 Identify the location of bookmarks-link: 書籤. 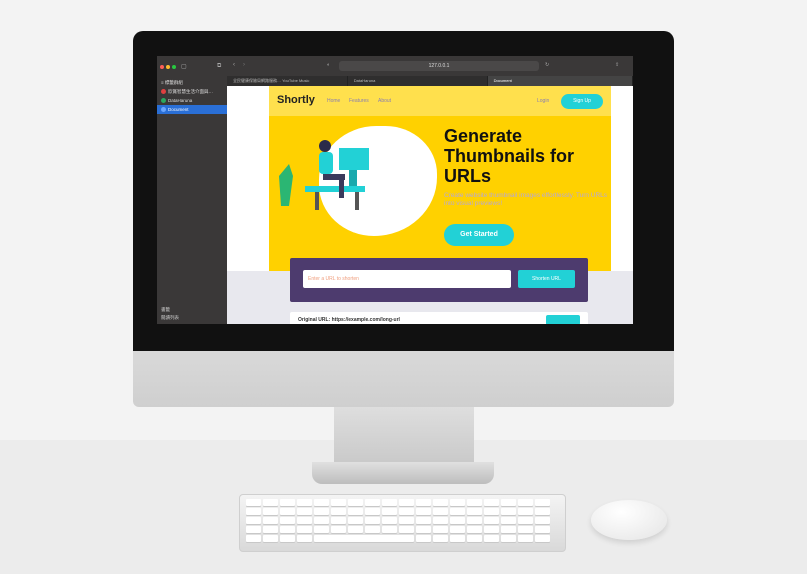
(170, 310).